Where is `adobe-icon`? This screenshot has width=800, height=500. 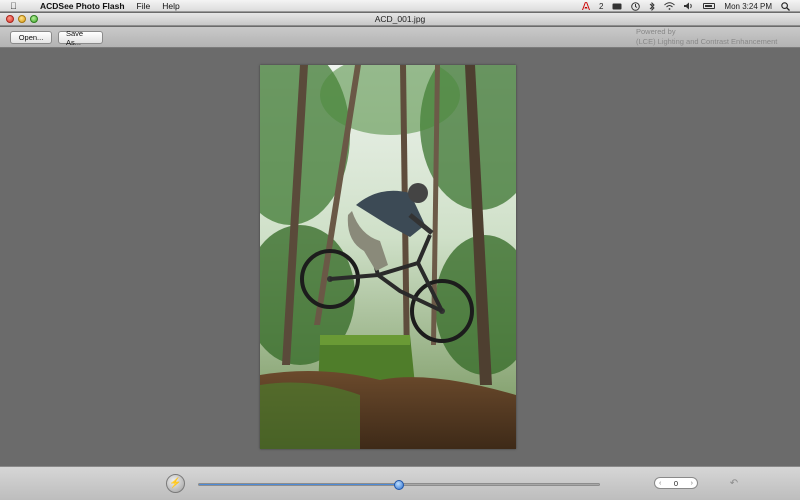
adobe-icon is located at coordinates (585, 6).